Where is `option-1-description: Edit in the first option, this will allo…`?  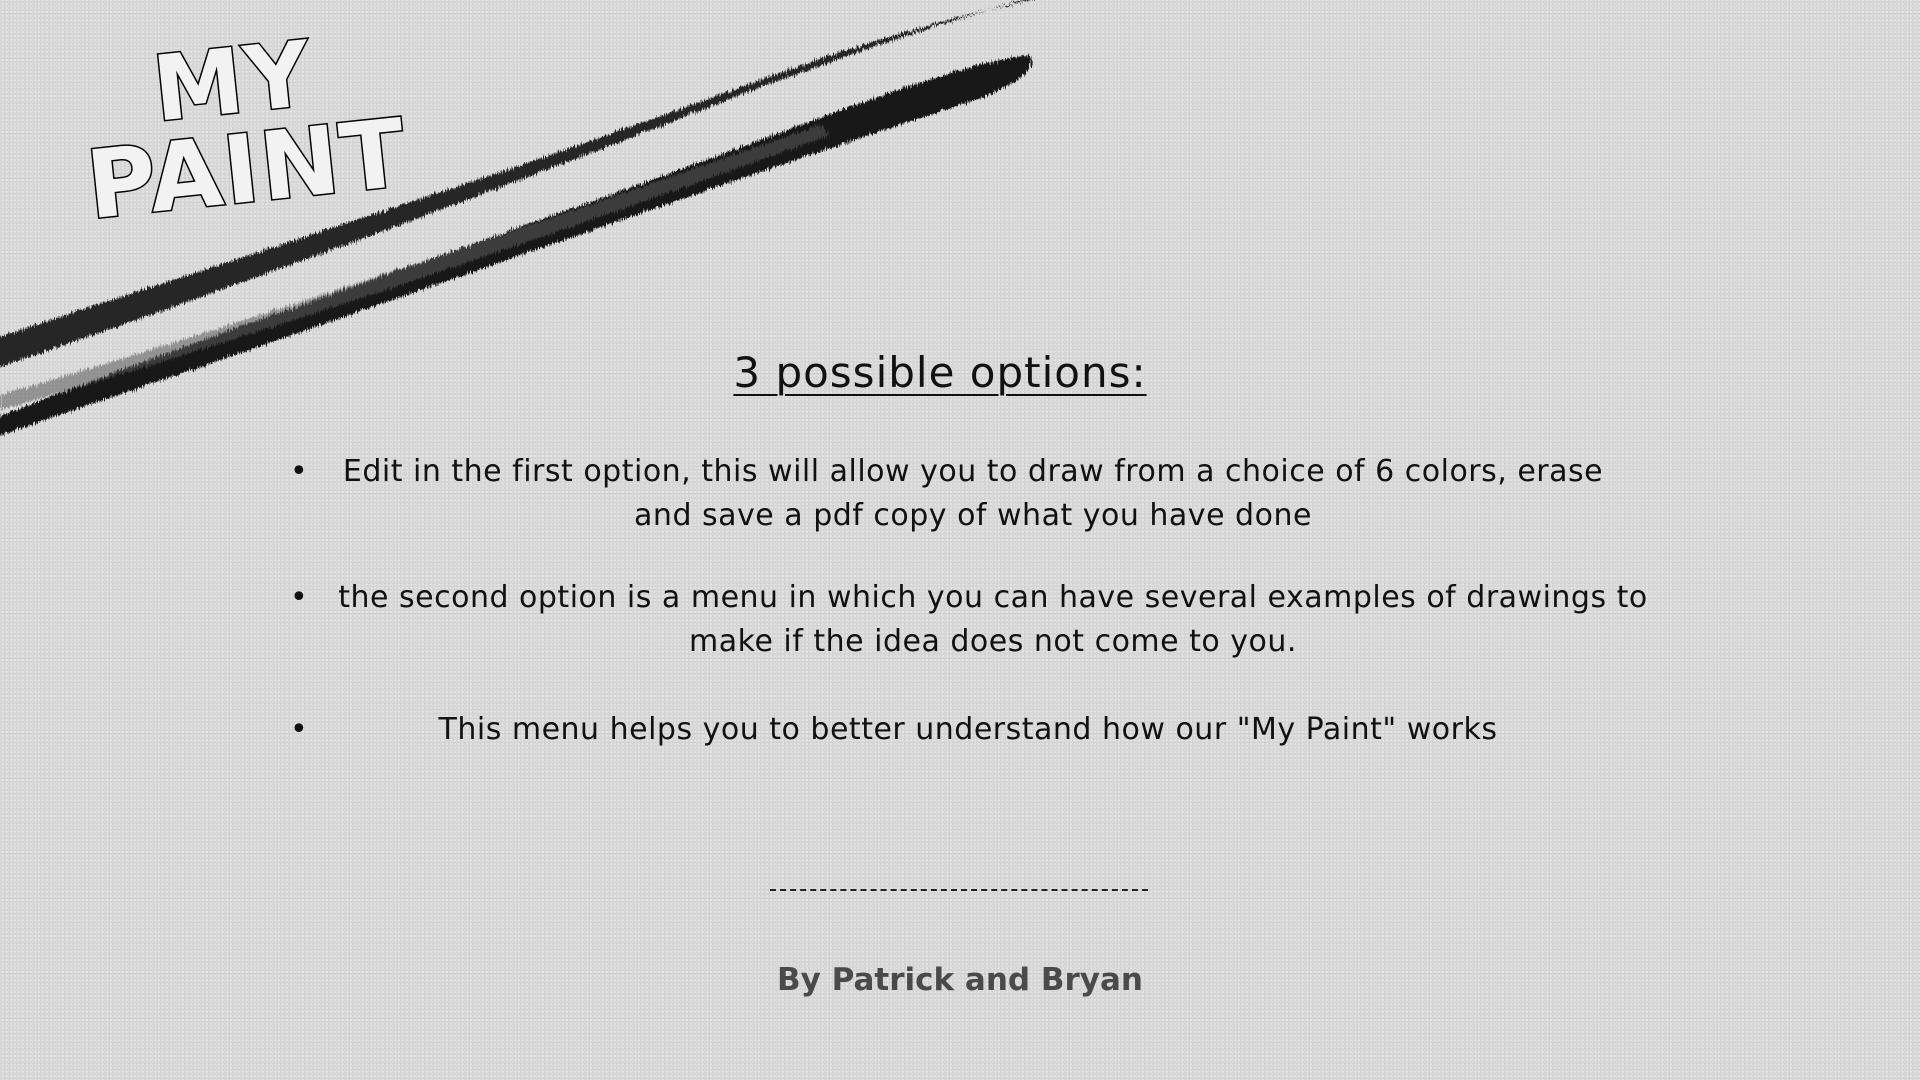 option-1-description: Edit in the first option, this will allo… is located at coordinates (973, 493).